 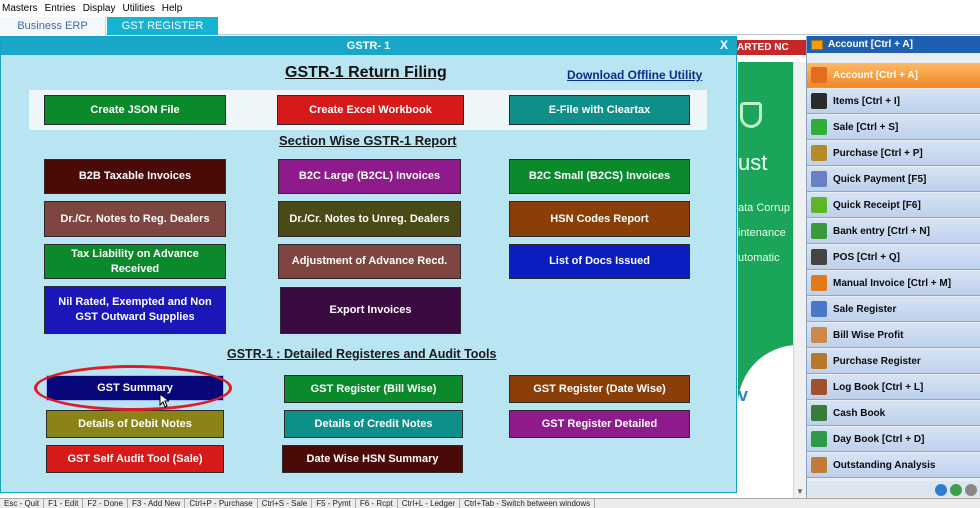 What do you see at coordinates (799, 280) in the screenshot?
I see `vertical-scrollbar: ▼` at bounding box center [799, 280].